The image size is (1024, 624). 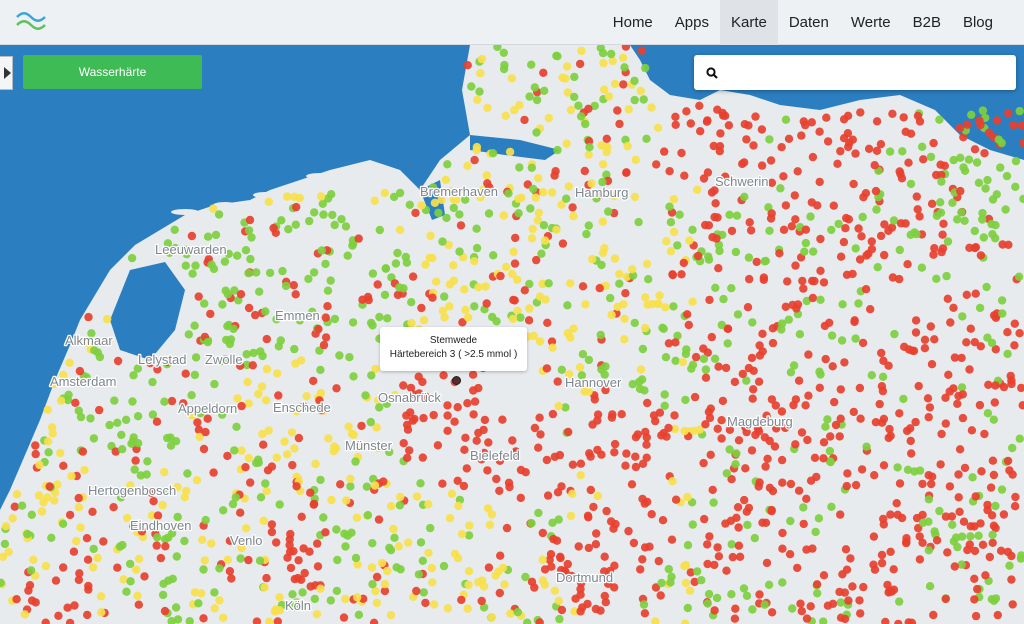 What do you see at coordinates (453, 354) in the screenshot?
I see `tooltip-detail: Härtebereich 3 ( >2.5 mmol )` at bounding box center [453, 354].